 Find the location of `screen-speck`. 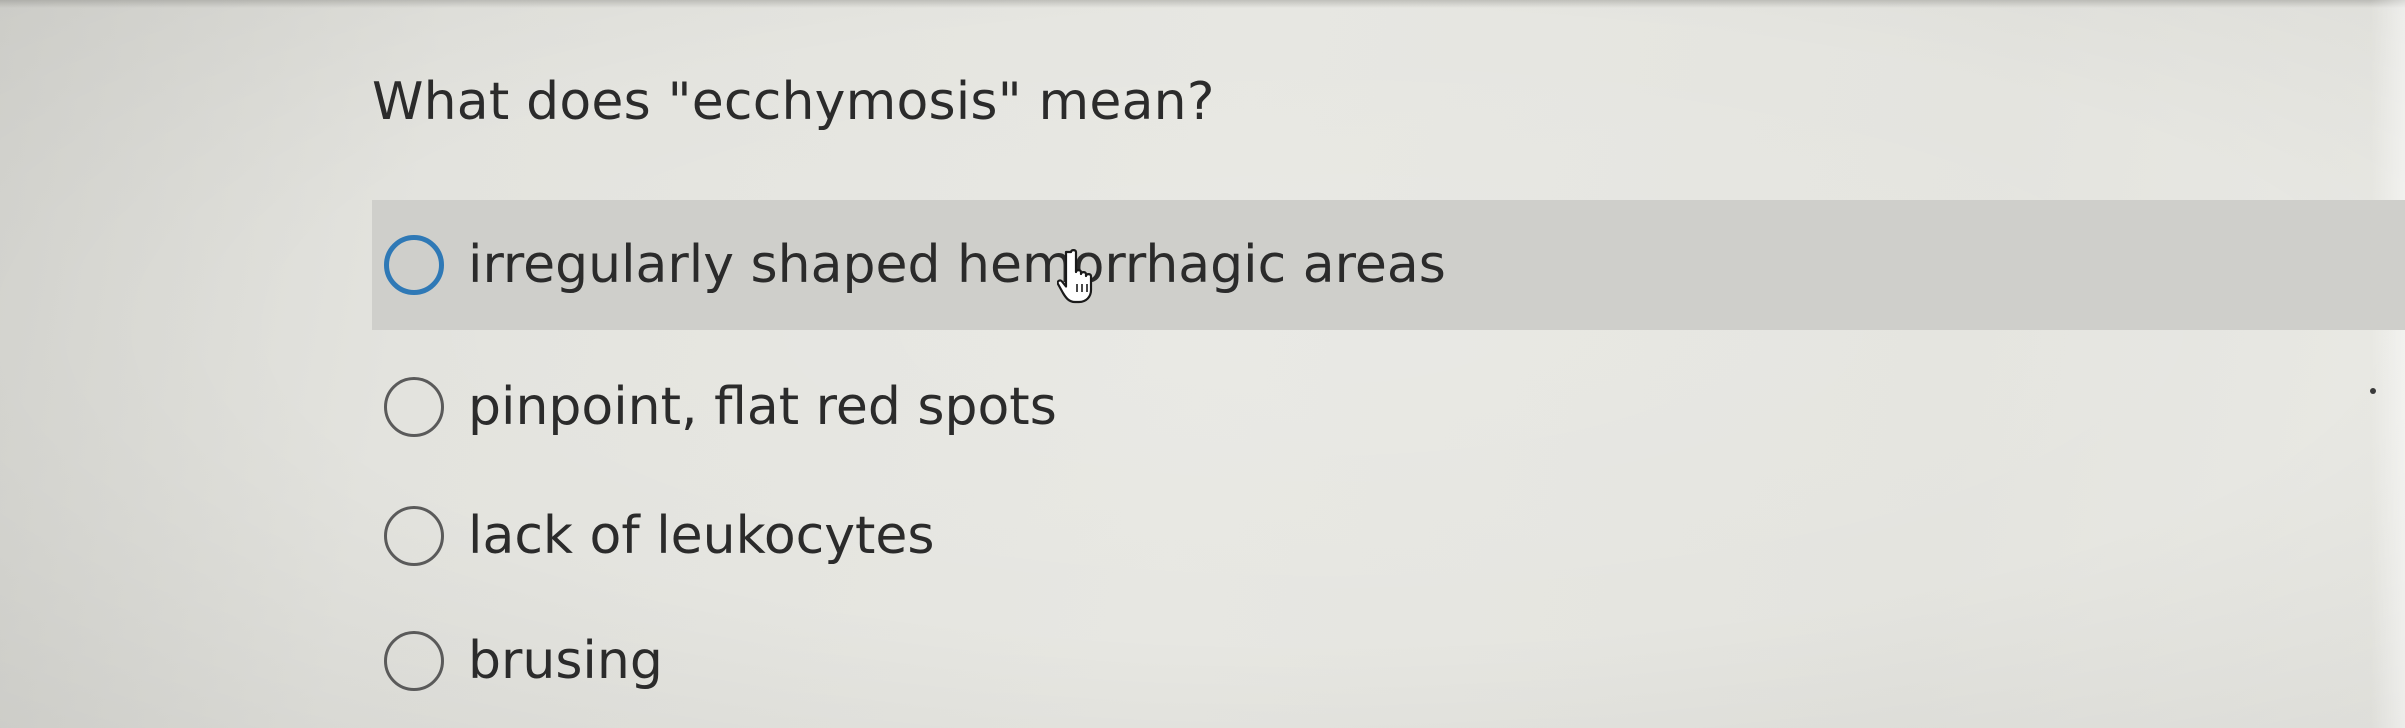

screen-speck is located at coordinates (2373, 391).